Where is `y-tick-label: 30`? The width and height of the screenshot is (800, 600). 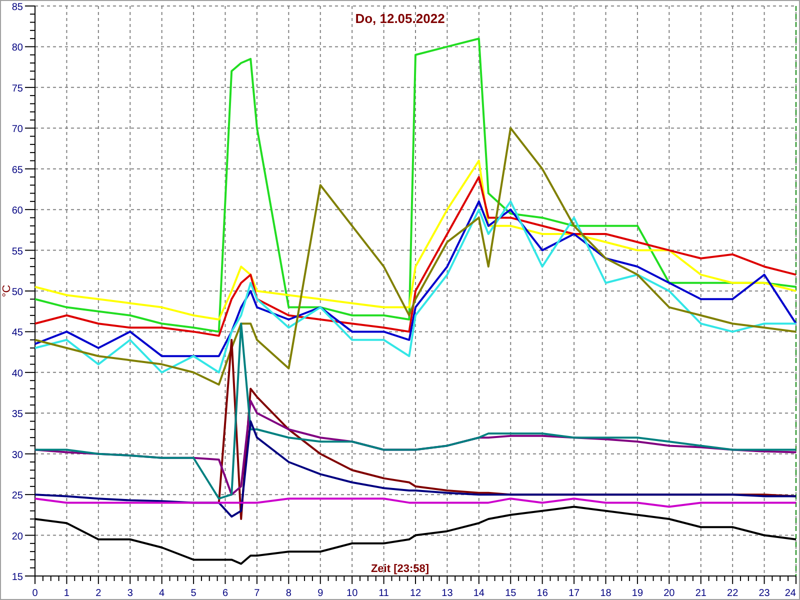
y-tick-label: 30 is located at coordinates (17, 455).